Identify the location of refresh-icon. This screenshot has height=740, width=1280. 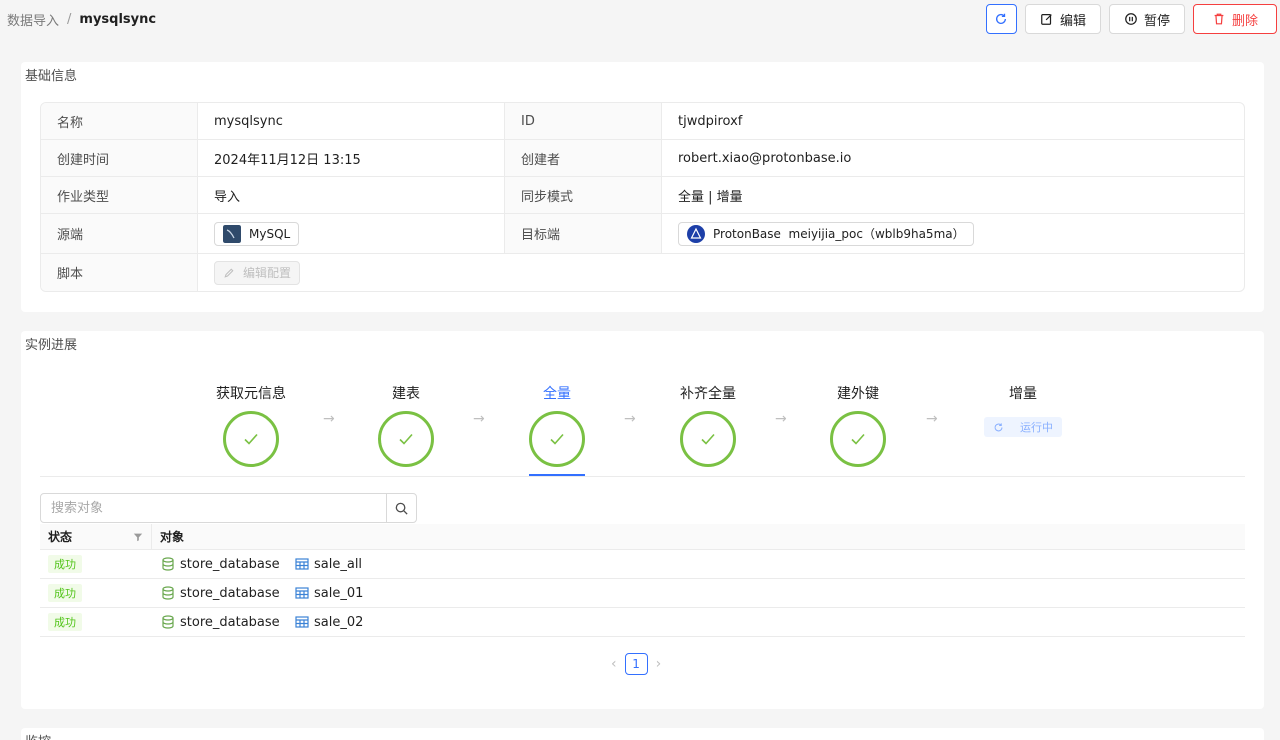
(1001, 18).